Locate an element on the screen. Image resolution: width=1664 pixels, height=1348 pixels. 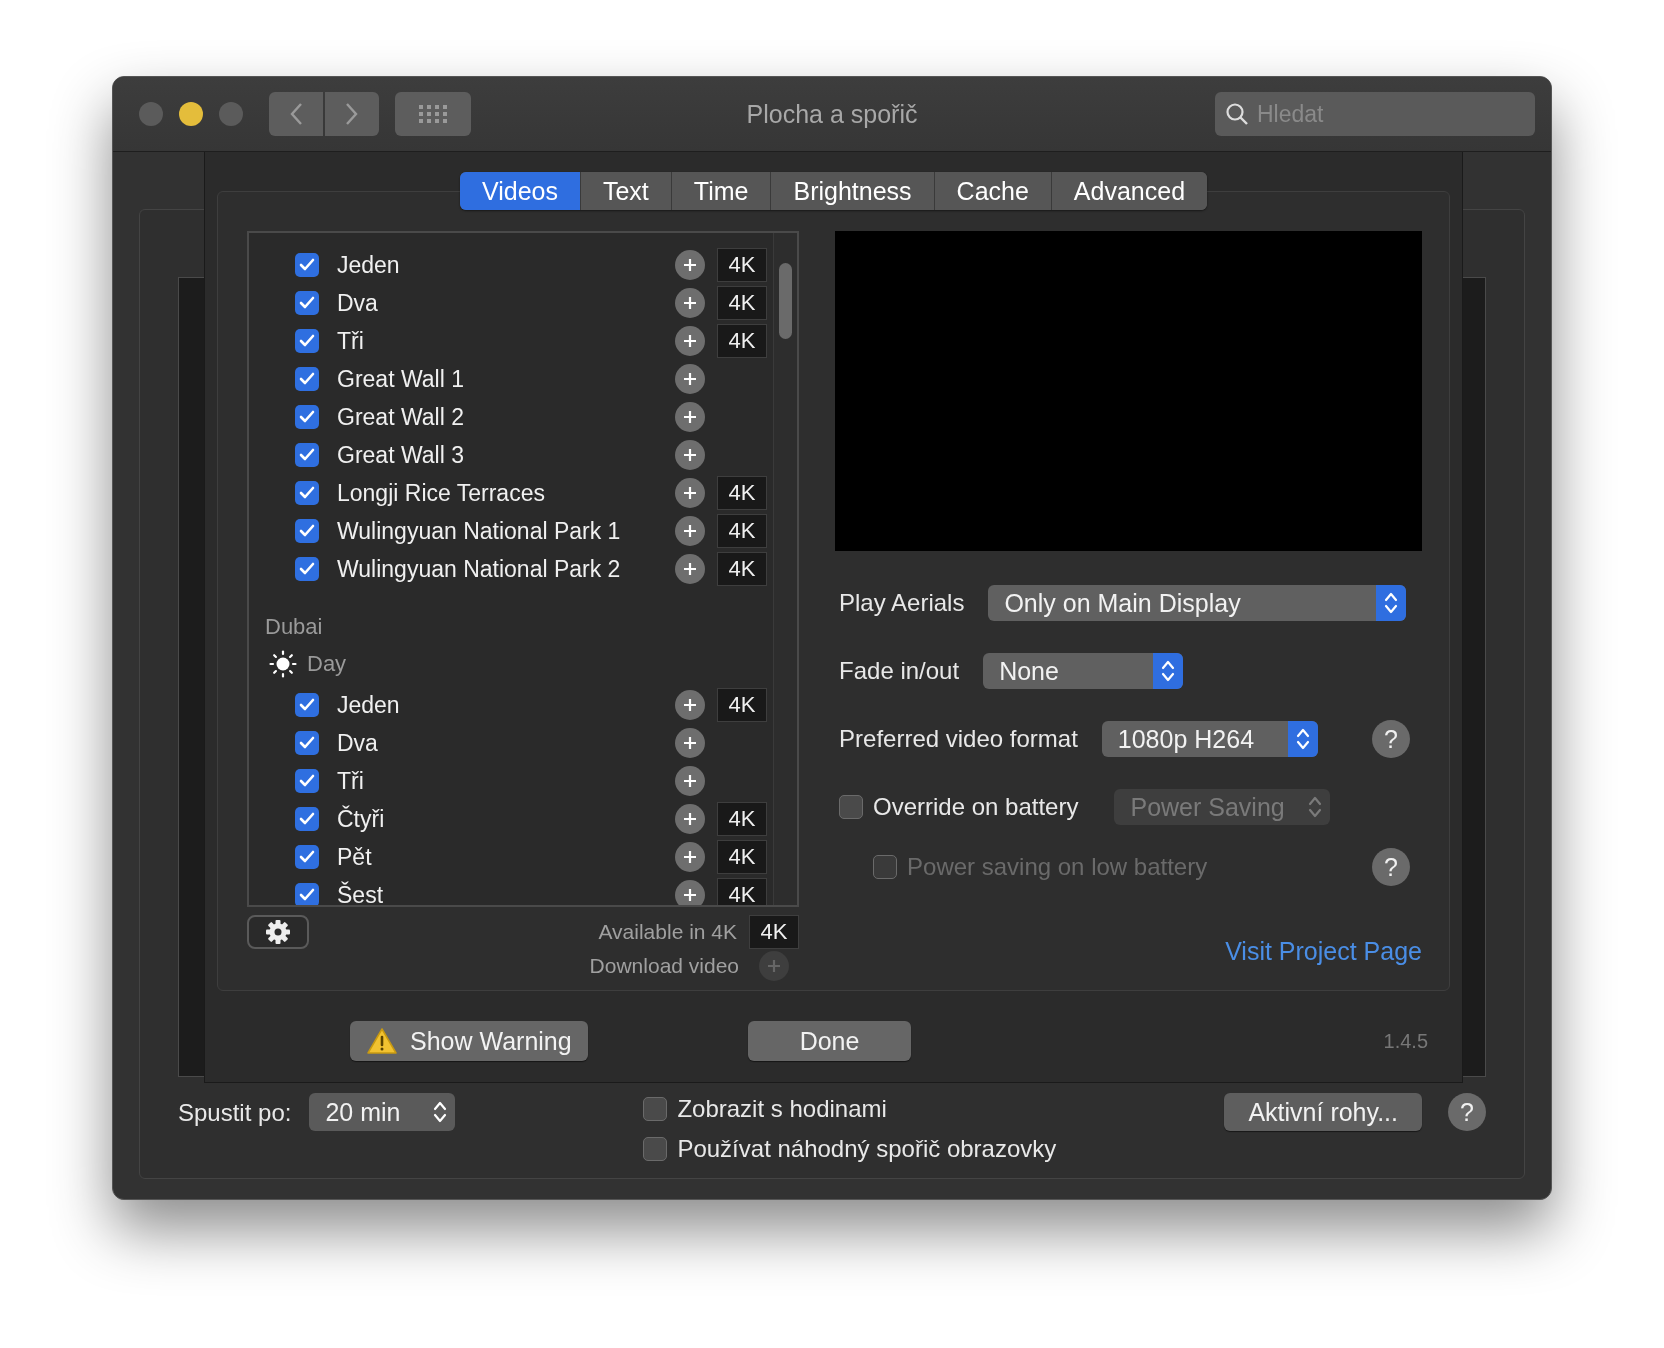
video-name: Great Wall 1 is located at coordinates (401, 379).